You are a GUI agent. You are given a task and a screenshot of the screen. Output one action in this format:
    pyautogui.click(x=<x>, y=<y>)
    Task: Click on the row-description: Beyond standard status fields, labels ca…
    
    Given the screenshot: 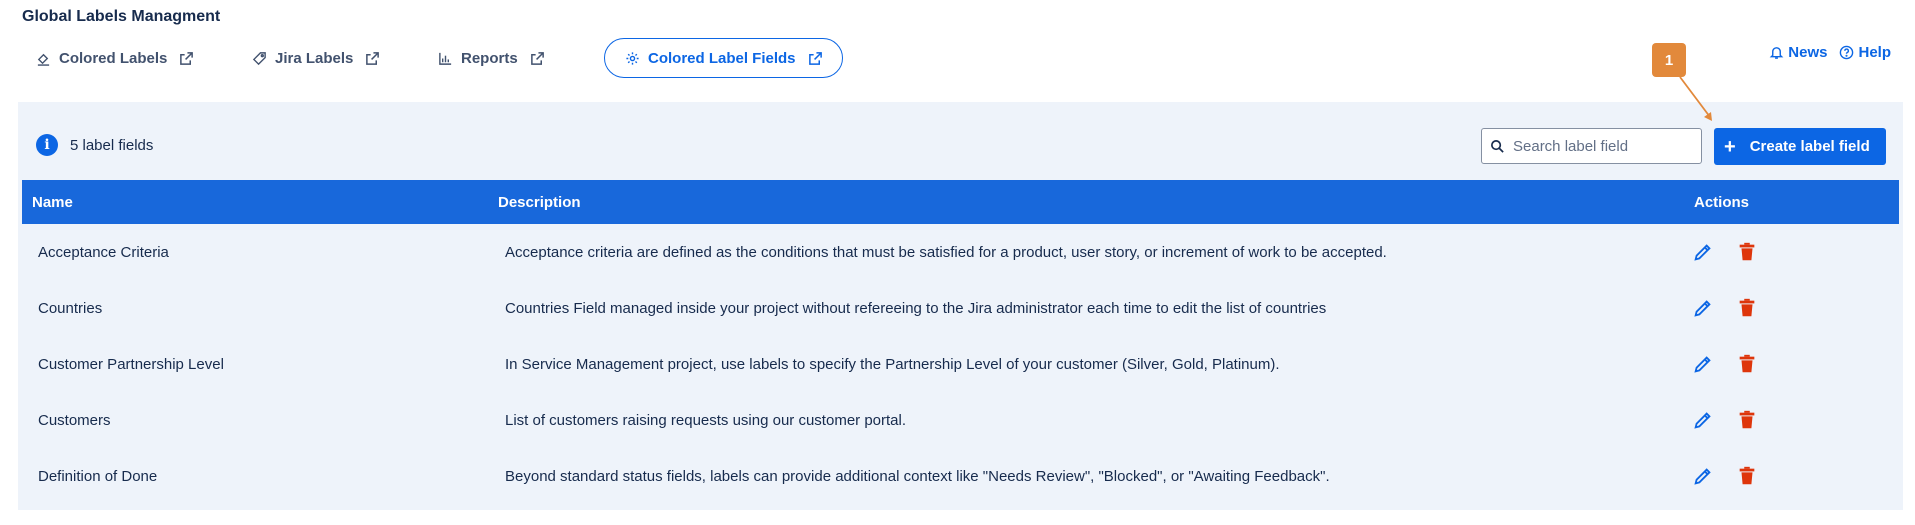 What is the action you would take?
    pyautogui.click(x=917, y=476)
    